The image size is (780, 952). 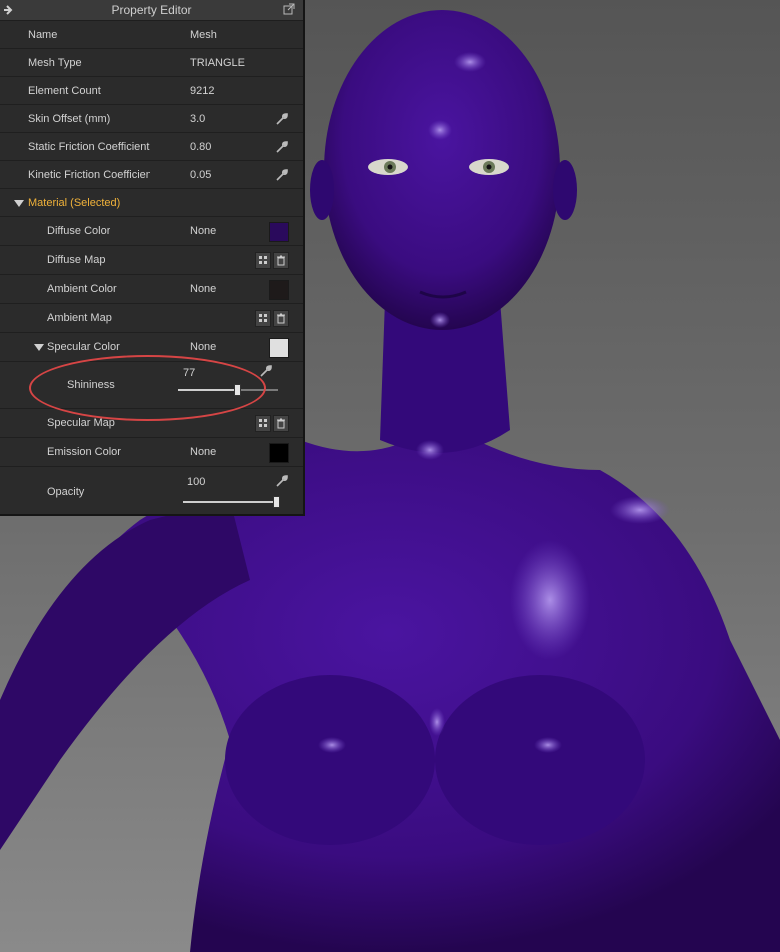 I want to click on opacity-slider, so click(x=232, y=502).